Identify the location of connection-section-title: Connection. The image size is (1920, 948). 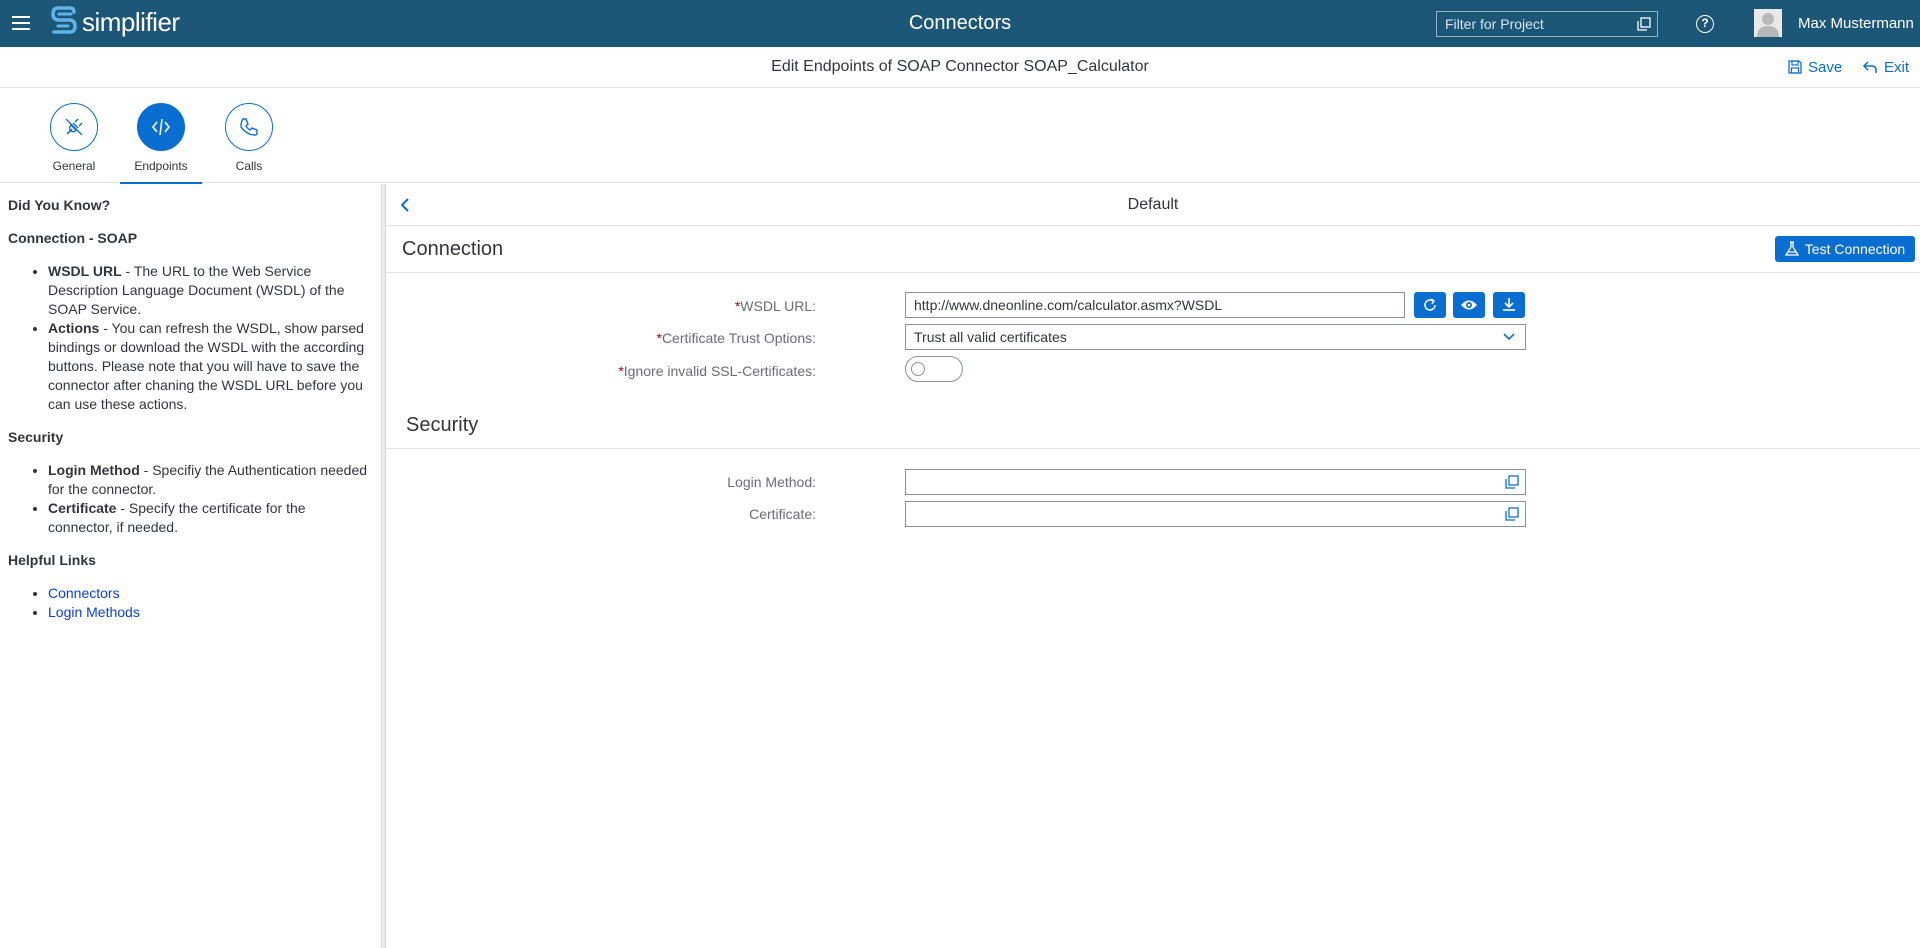
(453, 249).